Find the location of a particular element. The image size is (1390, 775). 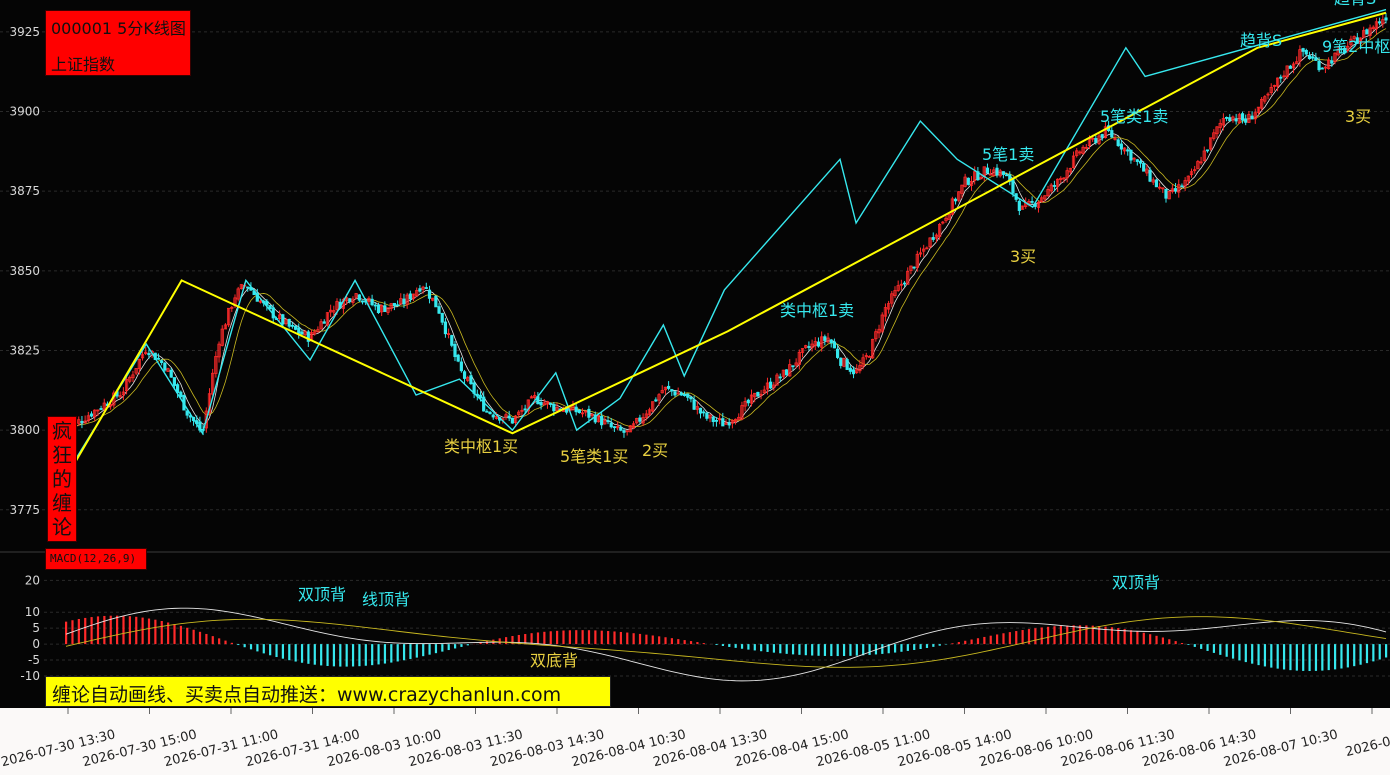

macd-signal-label: 双顶背 is located at coordinates (322, 594).